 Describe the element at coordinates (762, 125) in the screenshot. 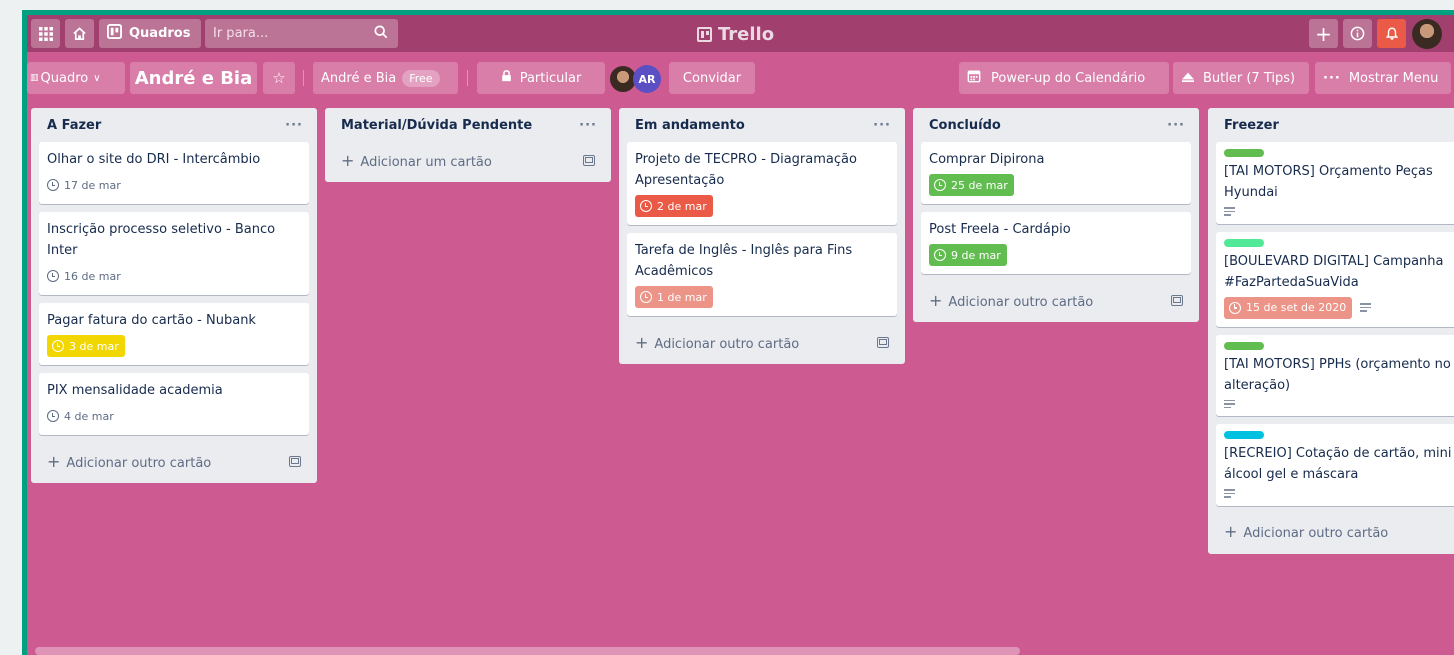

I see `list-header: Em andamento ···` at that location.